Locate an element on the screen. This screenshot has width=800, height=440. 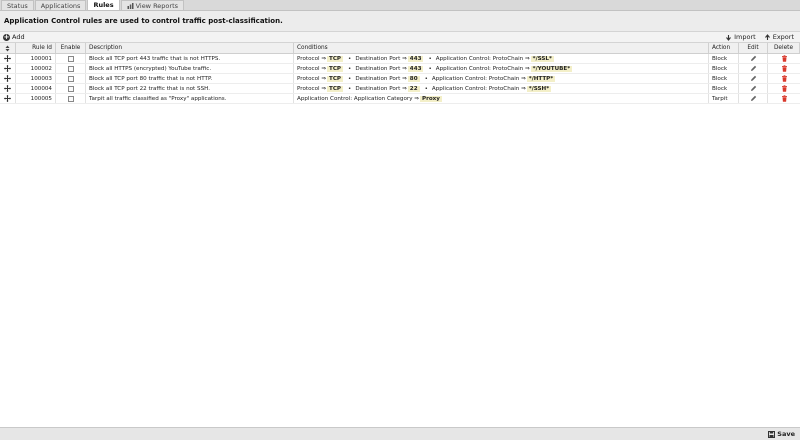
tab-view-reports: View Reports is located at coordinates (152, 5).